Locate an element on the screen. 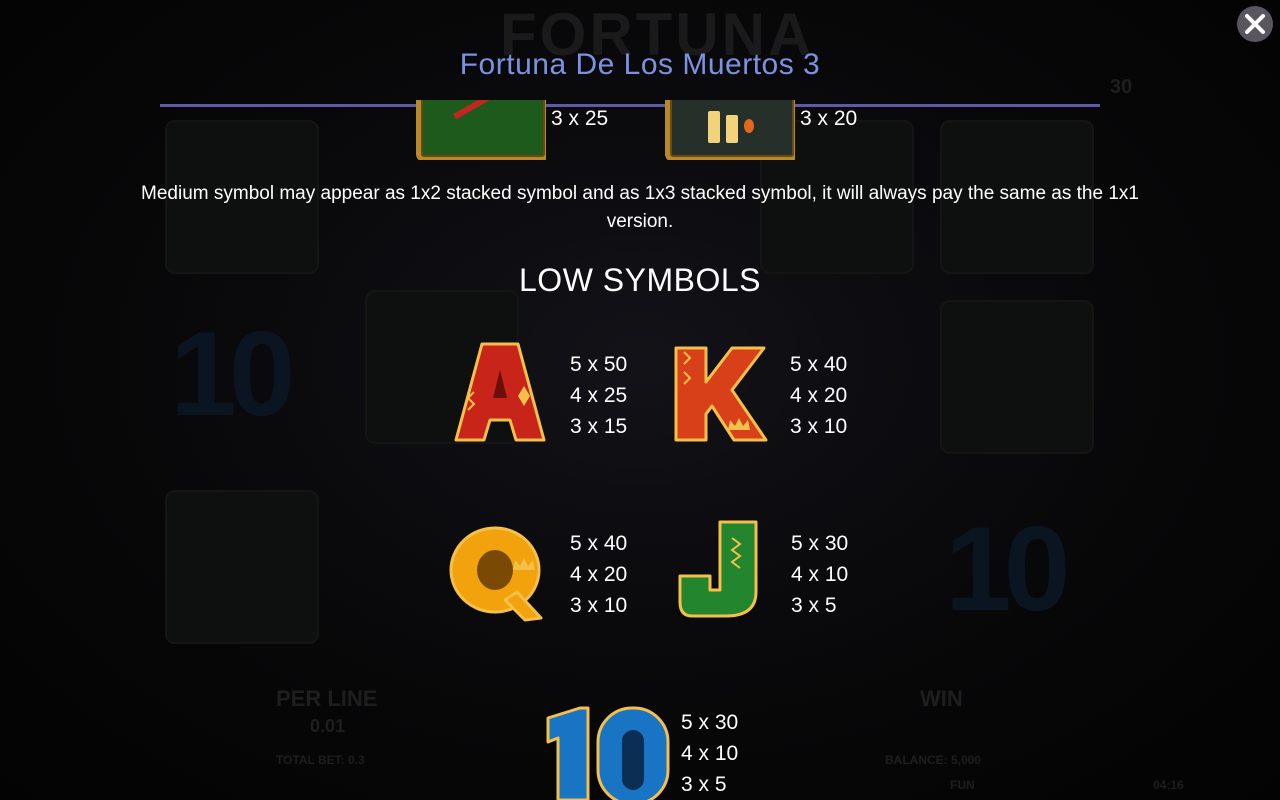 Image resolution: width=1280 pixels, height=800 pixels. symbol-k-pay-5: 5 x 40 is located at coordinates (819, 364).